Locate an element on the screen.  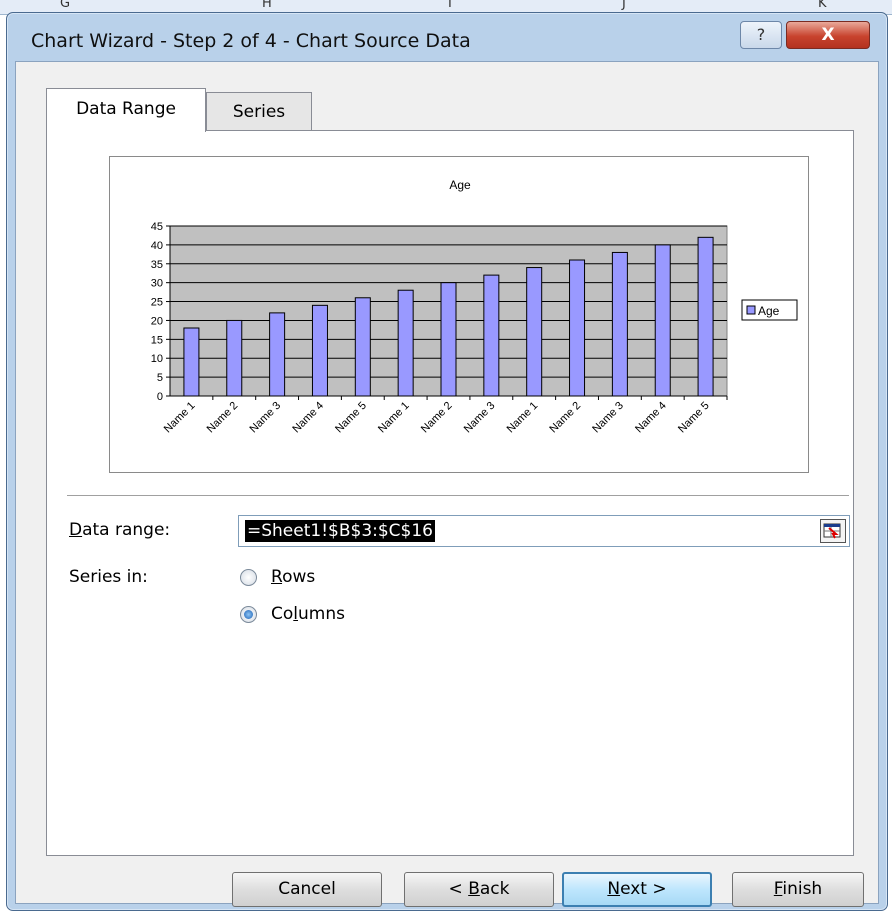
columns-radio is located at coordinates (248, 614).